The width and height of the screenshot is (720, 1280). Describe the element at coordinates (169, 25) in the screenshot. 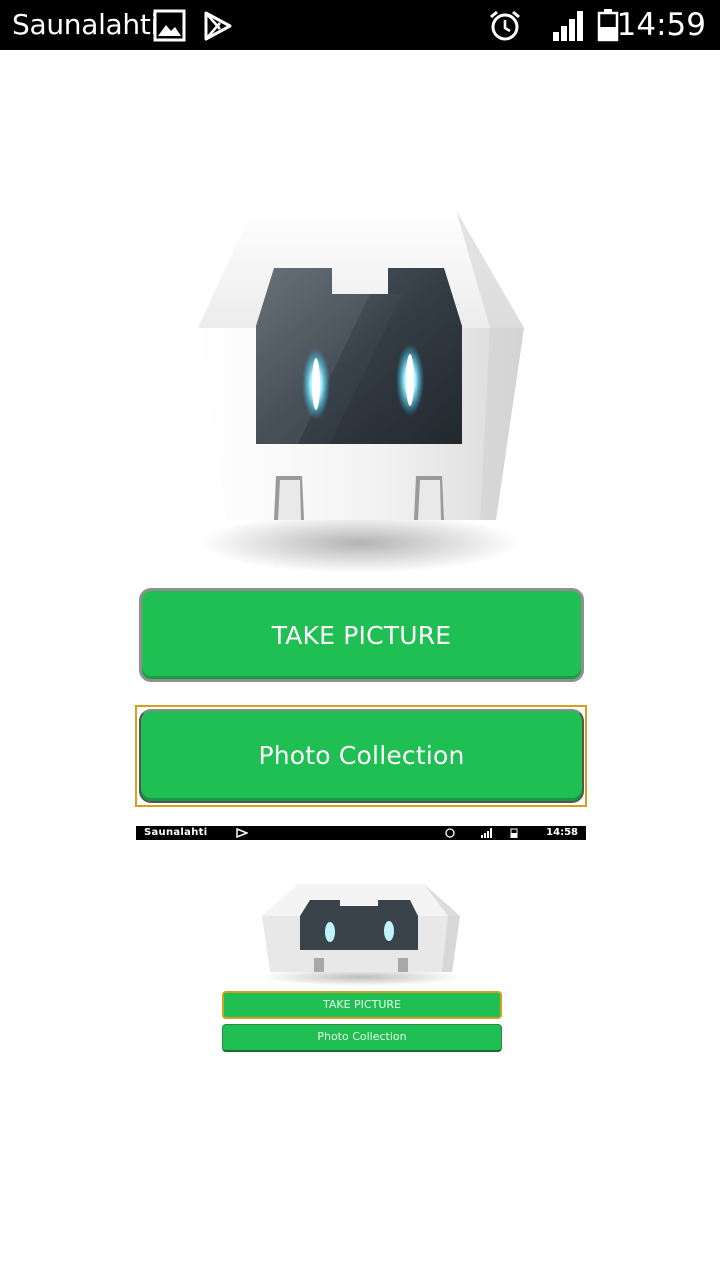

I see `gallery-icon` at that location.